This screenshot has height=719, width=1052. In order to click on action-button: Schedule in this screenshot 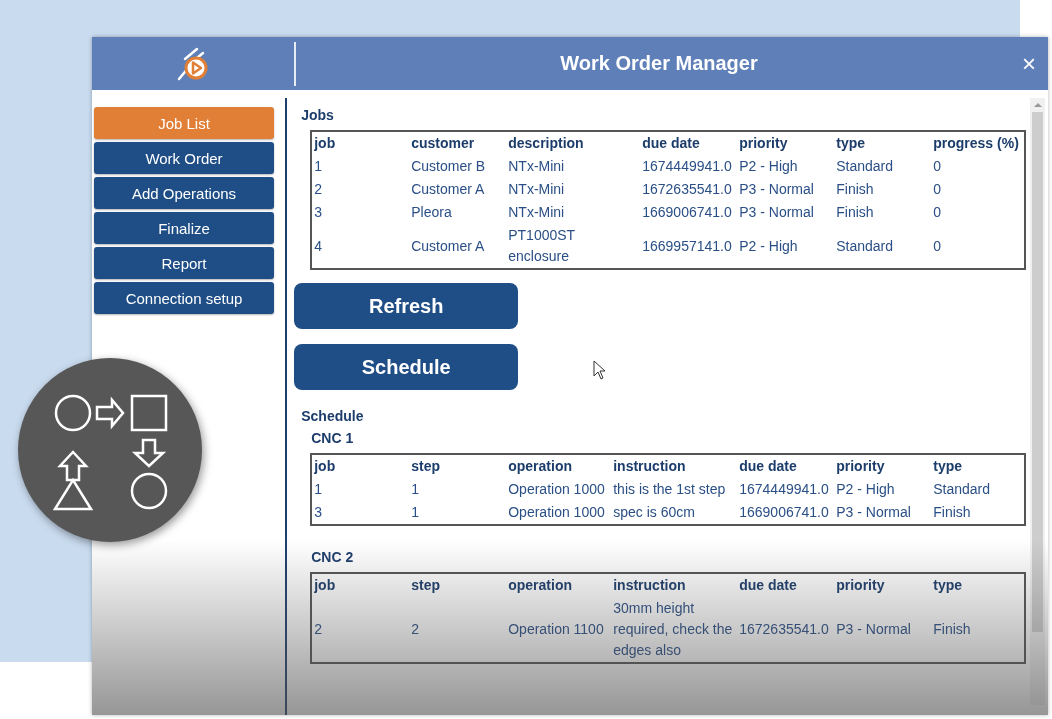, I will do `click(406, 367)`.